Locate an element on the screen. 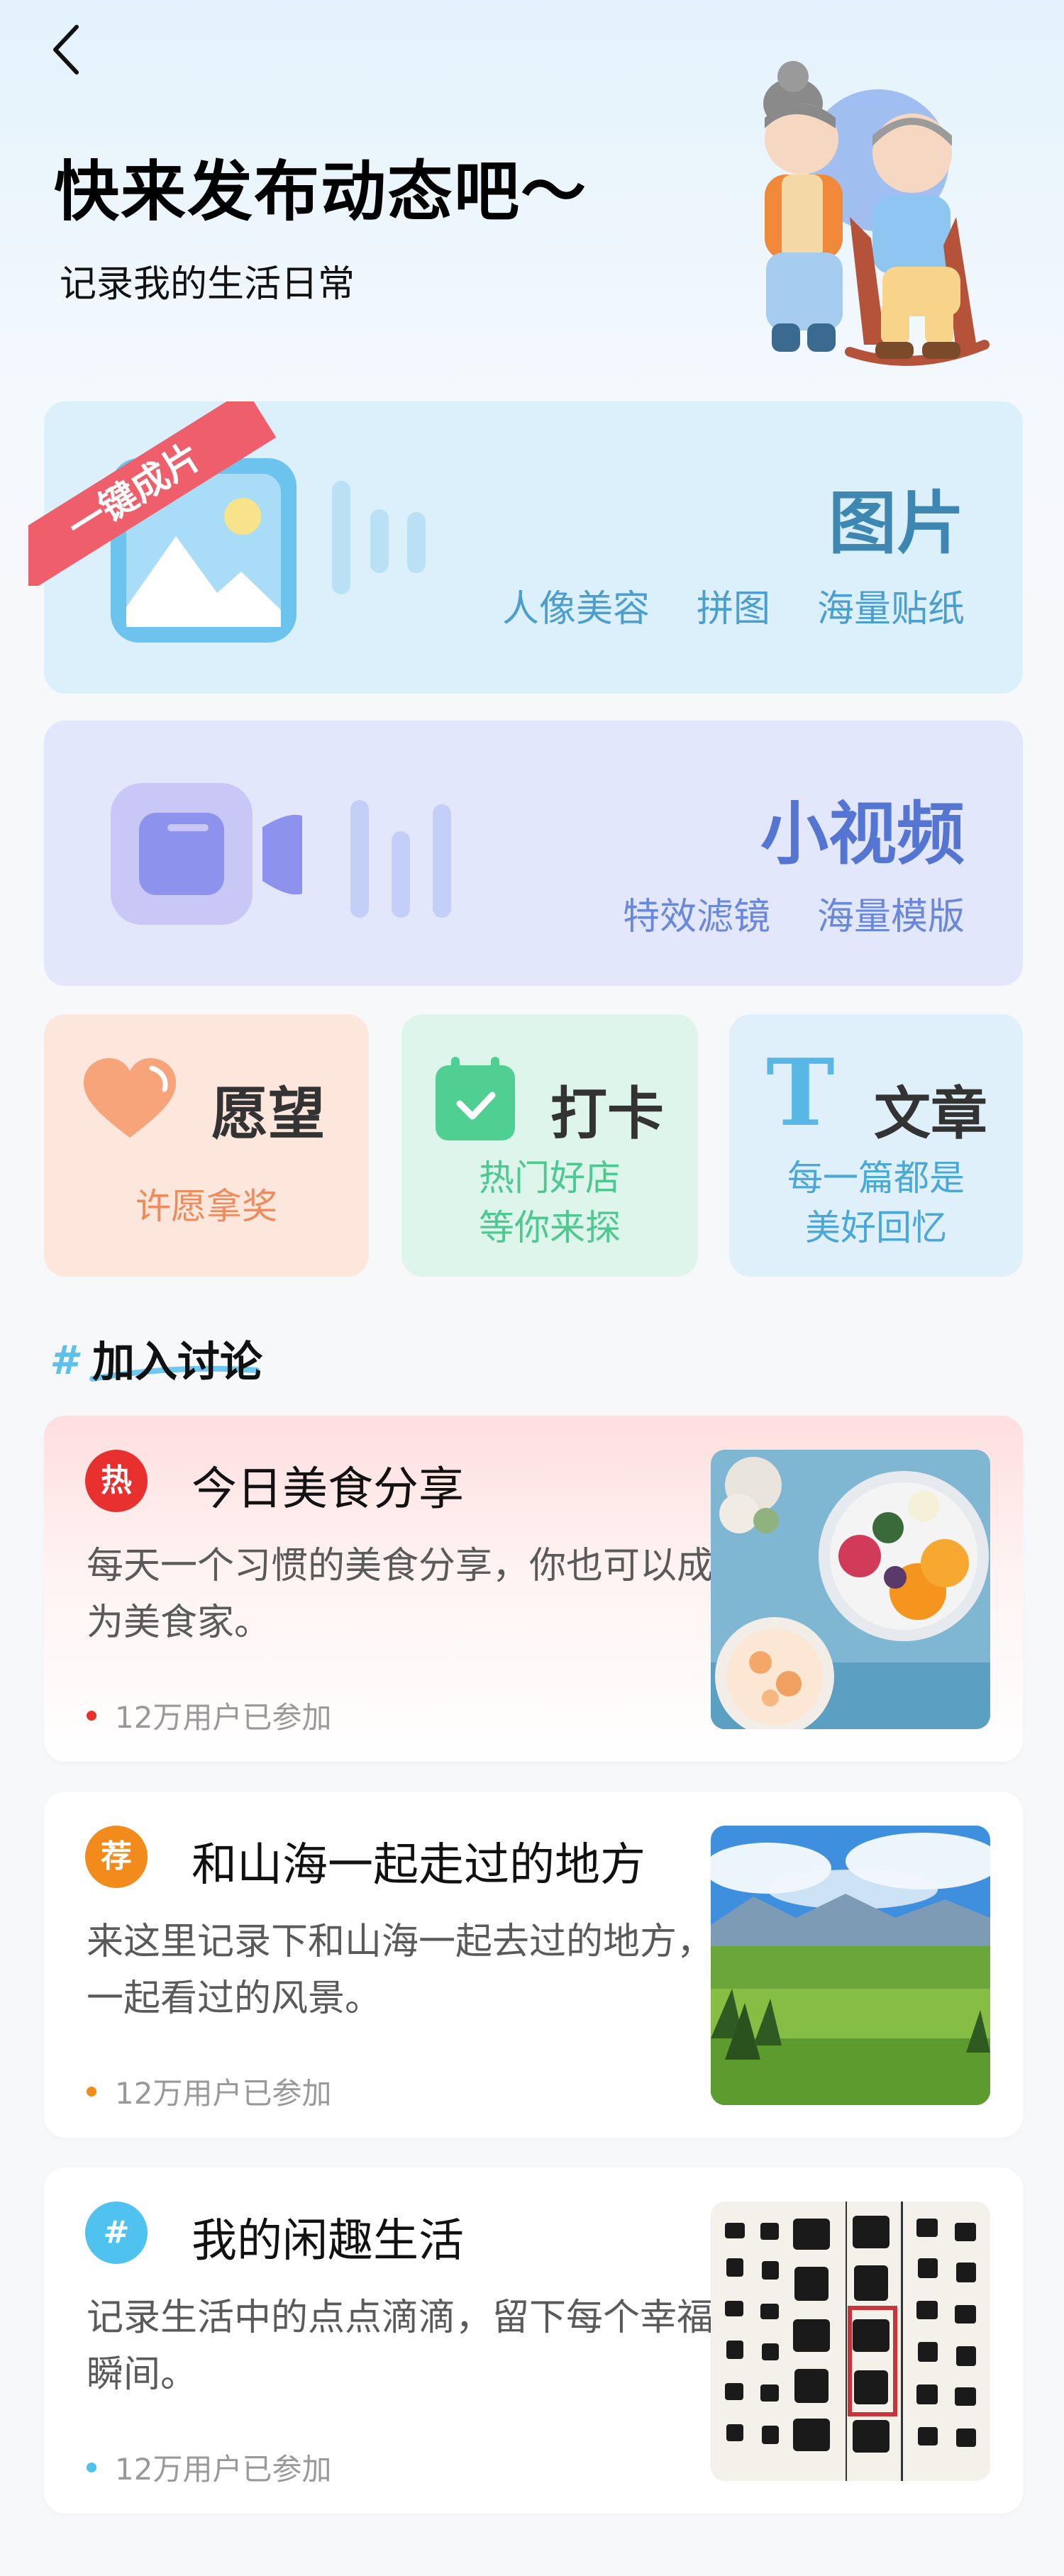  calligraphy-photo is located at coordinates (851, 2341).